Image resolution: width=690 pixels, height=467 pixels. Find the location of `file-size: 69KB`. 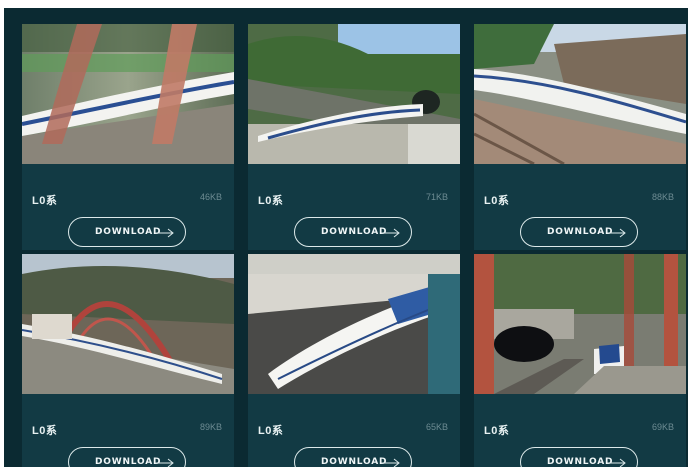

file-size: 69KB is located at coordinates (662, 427).